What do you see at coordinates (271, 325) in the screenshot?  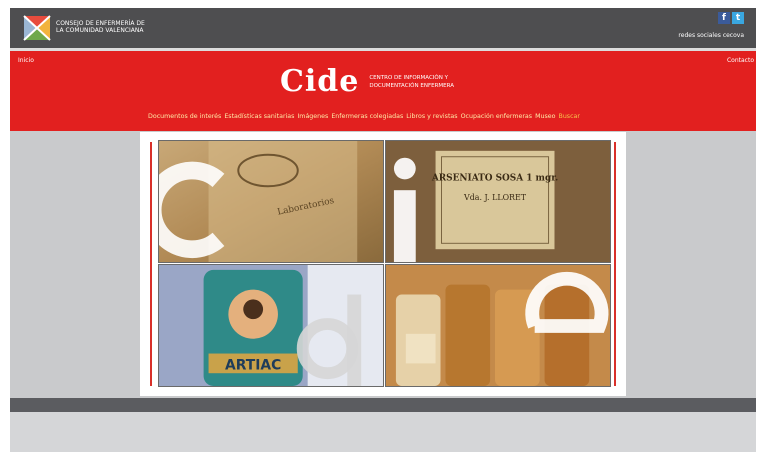 I see `collage-tile-d: ARTIAC` at bounding box center [271, 325].